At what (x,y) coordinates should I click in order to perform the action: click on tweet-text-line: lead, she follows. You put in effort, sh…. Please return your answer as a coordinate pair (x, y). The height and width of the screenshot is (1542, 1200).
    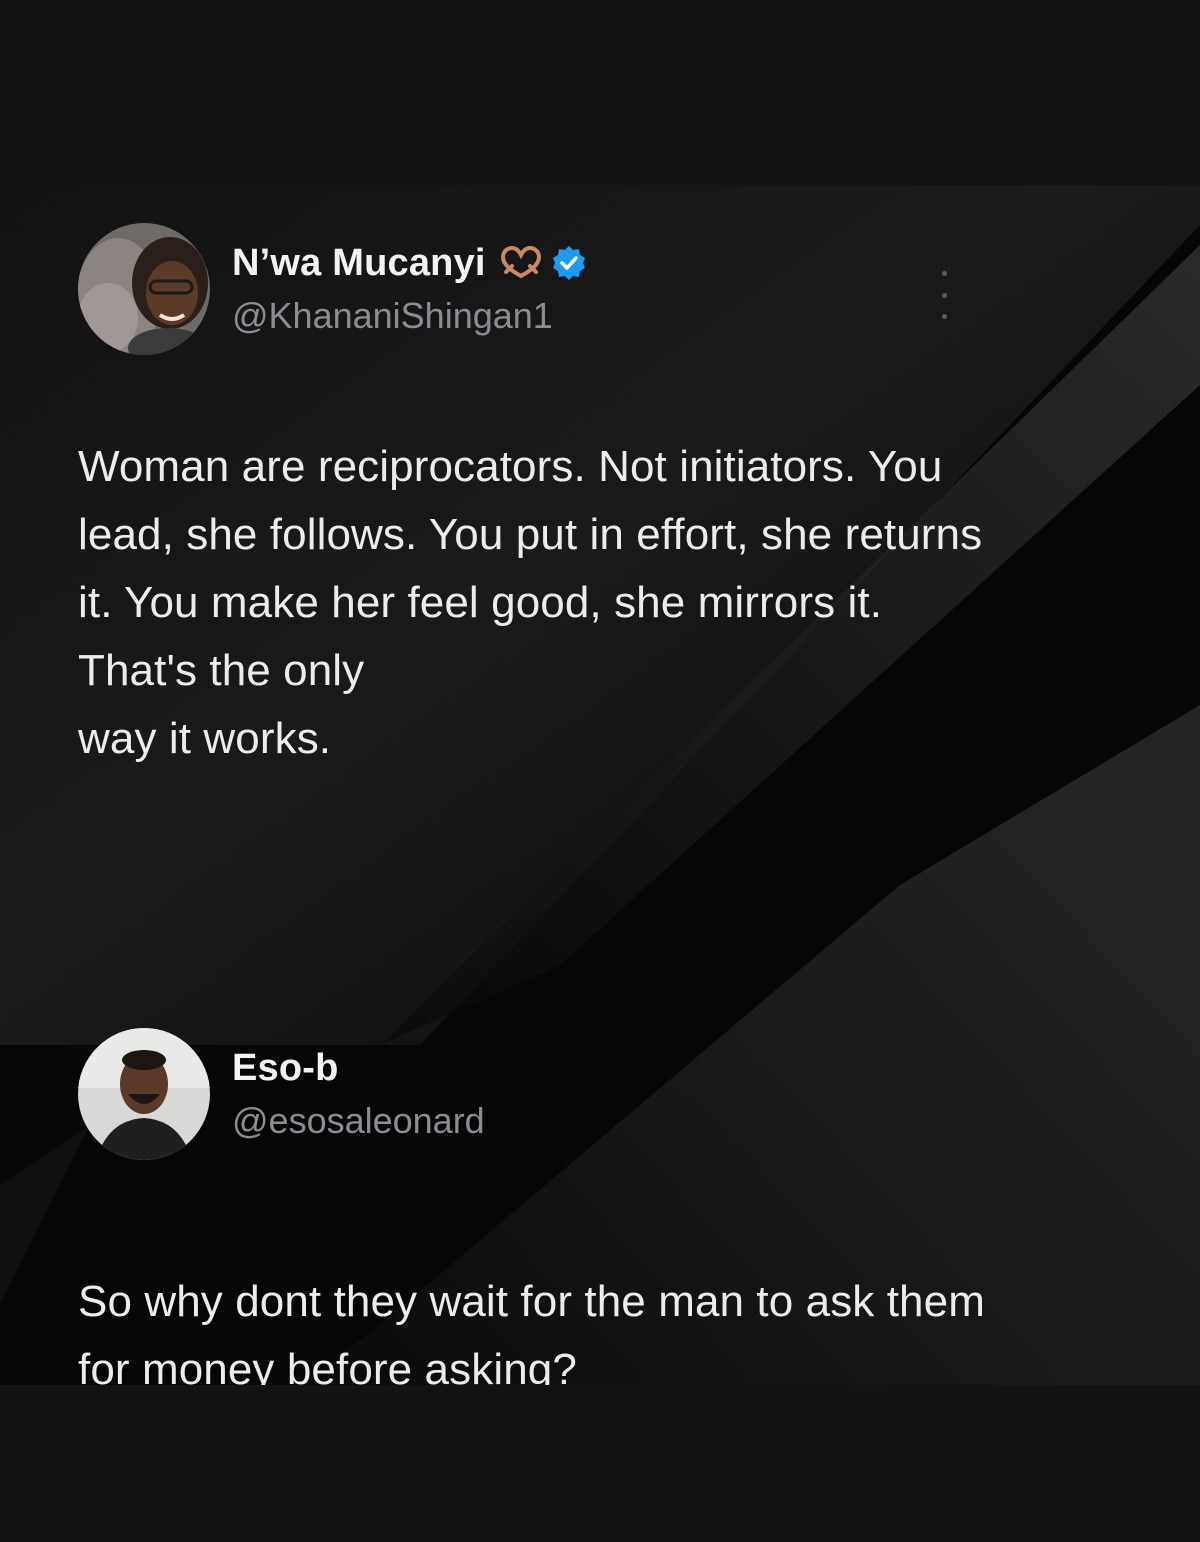
    Looking at the image, I should click on (530, 534).